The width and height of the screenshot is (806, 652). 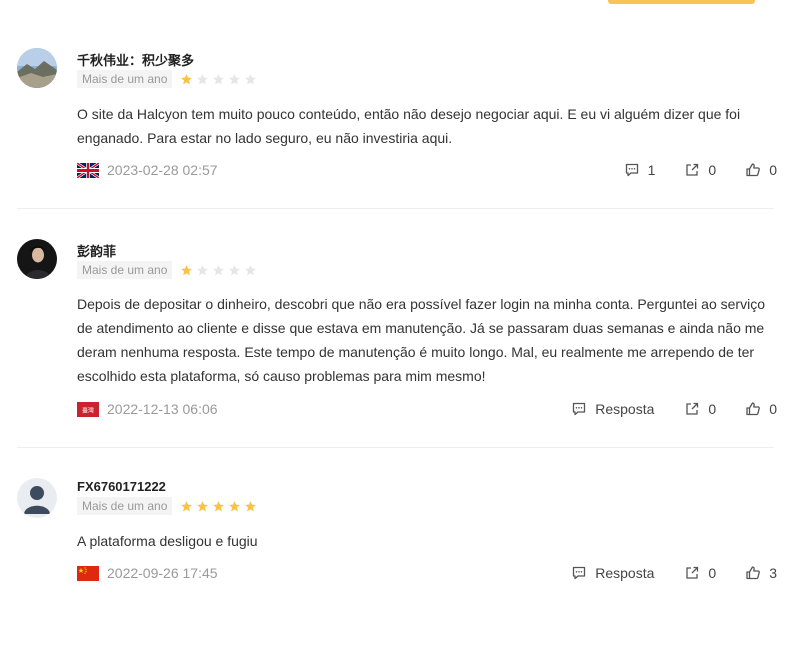 What do you see at coordinates (162, 409) in the screenshot?
I see `review-date: 2022-12-13 06:06` at bounding box center [162, 409].